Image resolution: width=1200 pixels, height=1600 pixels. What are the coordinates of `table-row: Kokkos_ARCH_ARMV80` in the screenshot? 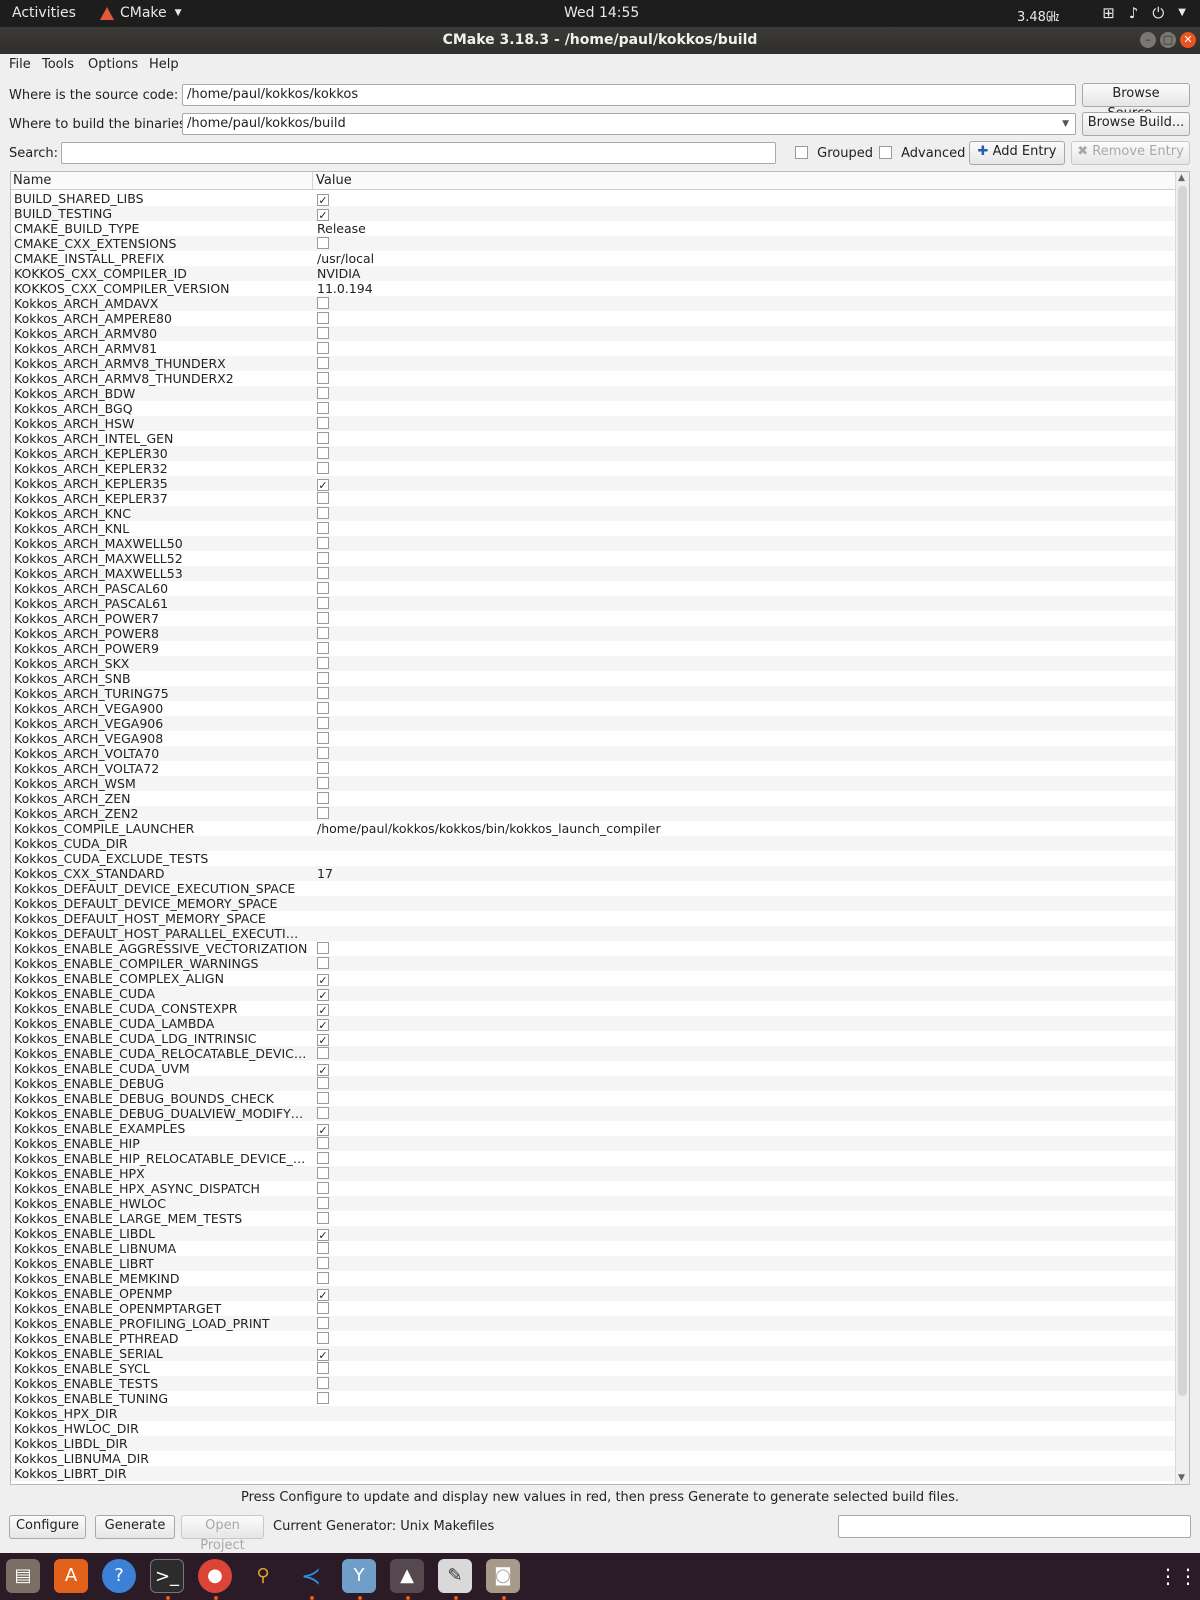 It's located at (593, 333).